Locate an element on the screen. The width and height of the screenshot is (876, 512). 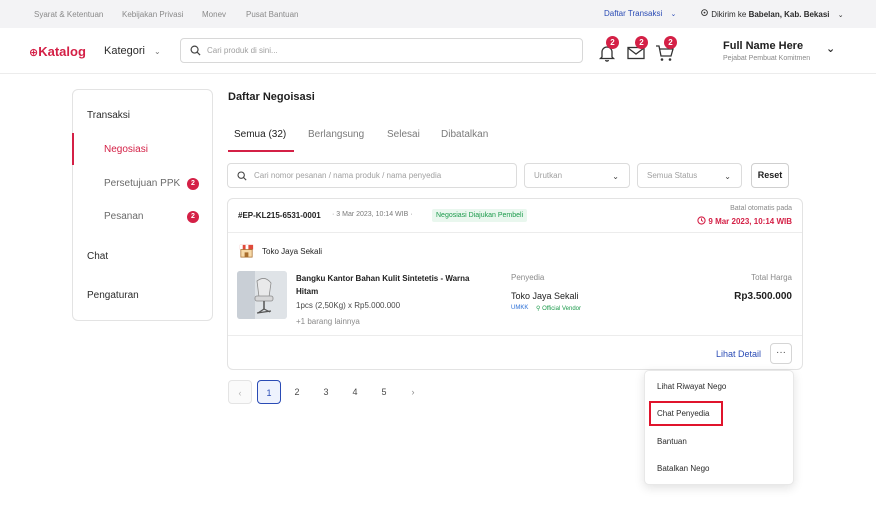
inbox-button: 2 is located at coordinates (637, 49).